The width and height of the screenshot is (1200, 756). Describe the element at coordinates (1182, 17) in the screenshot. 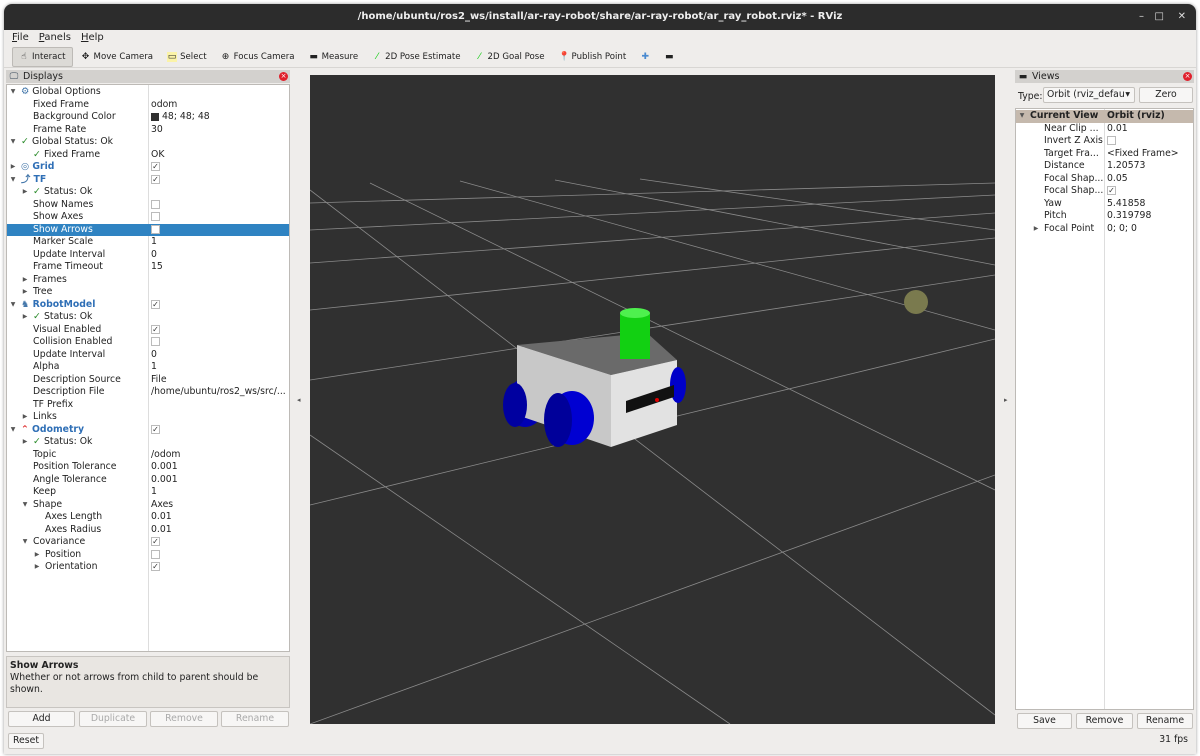

I see `close-button: ✕` at that location.